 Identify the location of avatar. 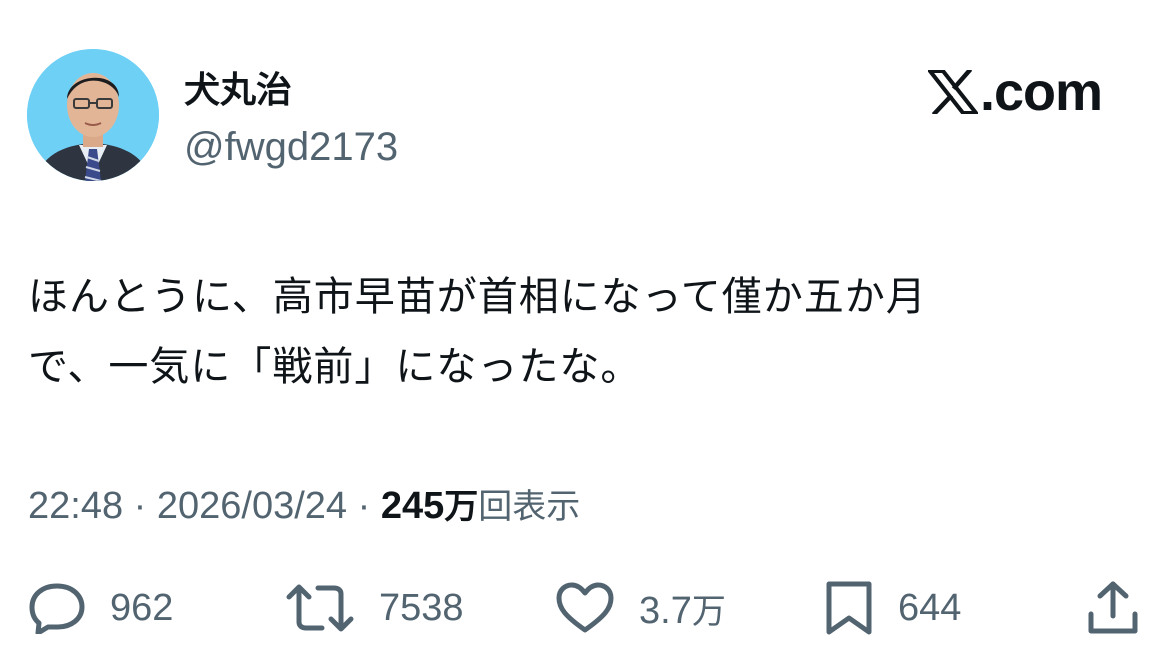
(93, 115).